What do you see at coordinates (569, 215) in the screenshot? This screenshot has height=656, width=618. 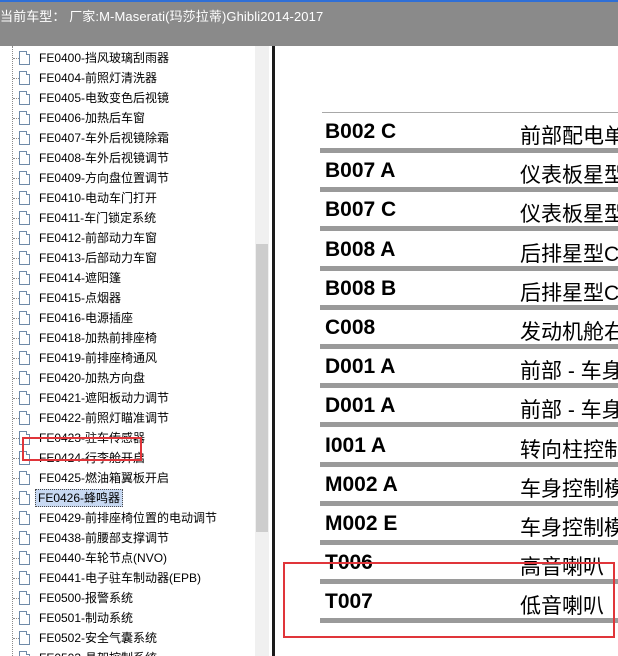 I see `connector-description: 仪表板星型` at bounding box center [569, 215].